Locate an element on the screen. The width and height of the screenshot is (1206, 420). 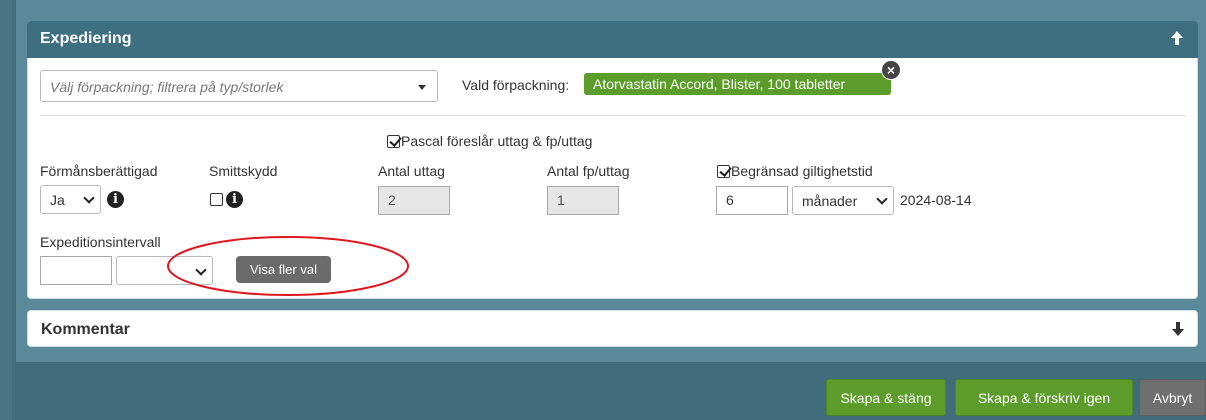
antal-uttag-field: 2 is located at coordinates (414, 200).